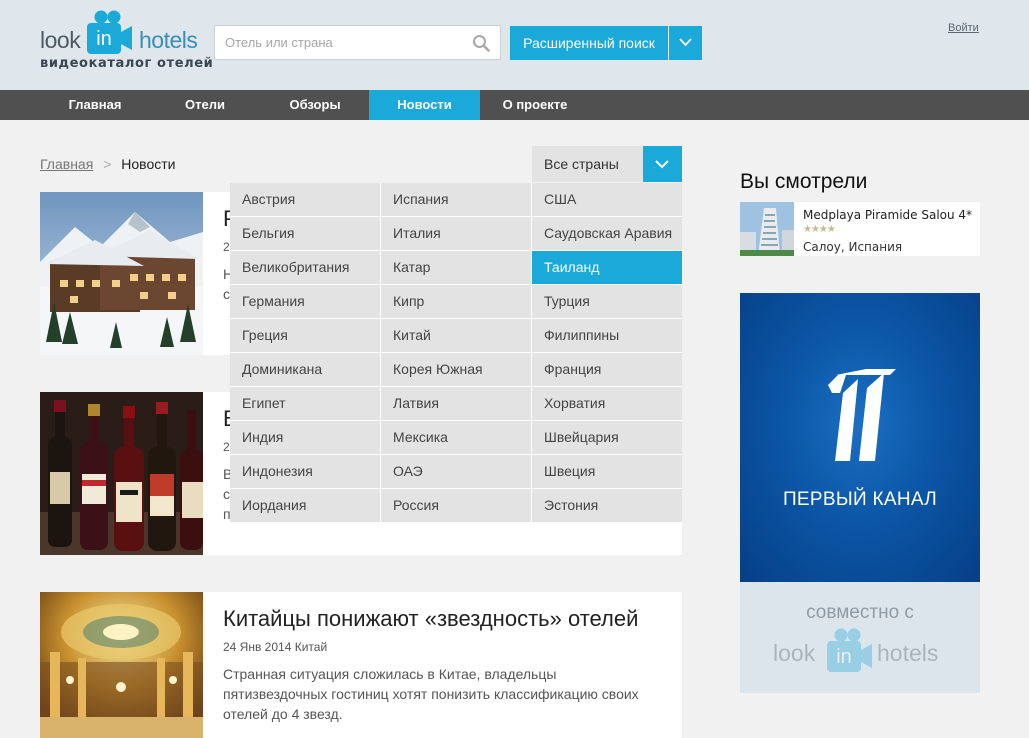  Describe the element at coordinates (908, 653) in the screenshot. I see `ad-logo-word-hotels: hotels` at that location.